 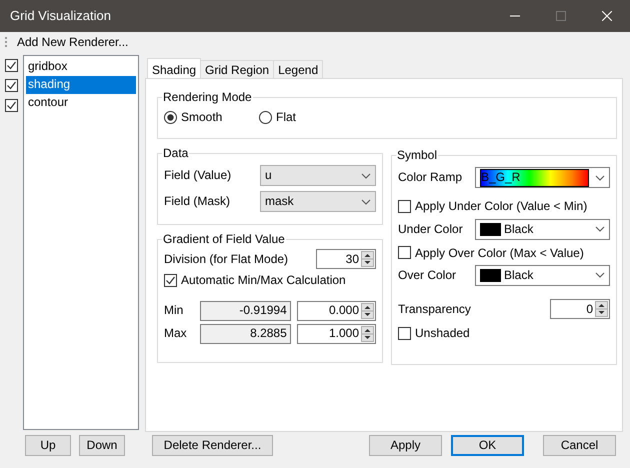 What do you see at coordinates (176, 153) in the screenshot?
I see `group-title: Data` at bounding box center [176, 153].